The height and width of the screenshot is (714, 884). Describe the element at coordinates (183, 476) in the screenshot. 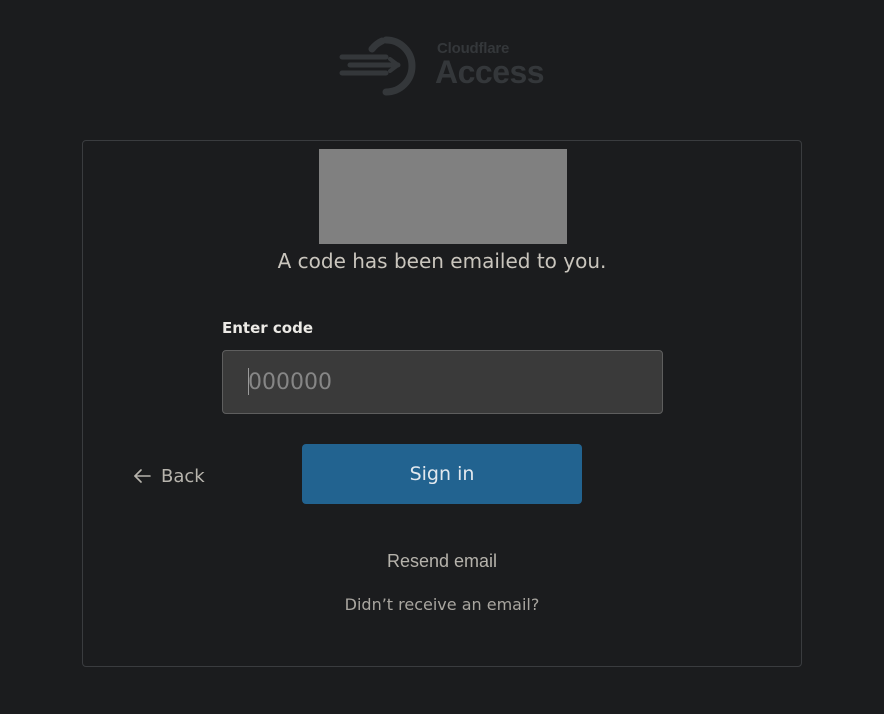

I see `back-link-label: Back` at that location.